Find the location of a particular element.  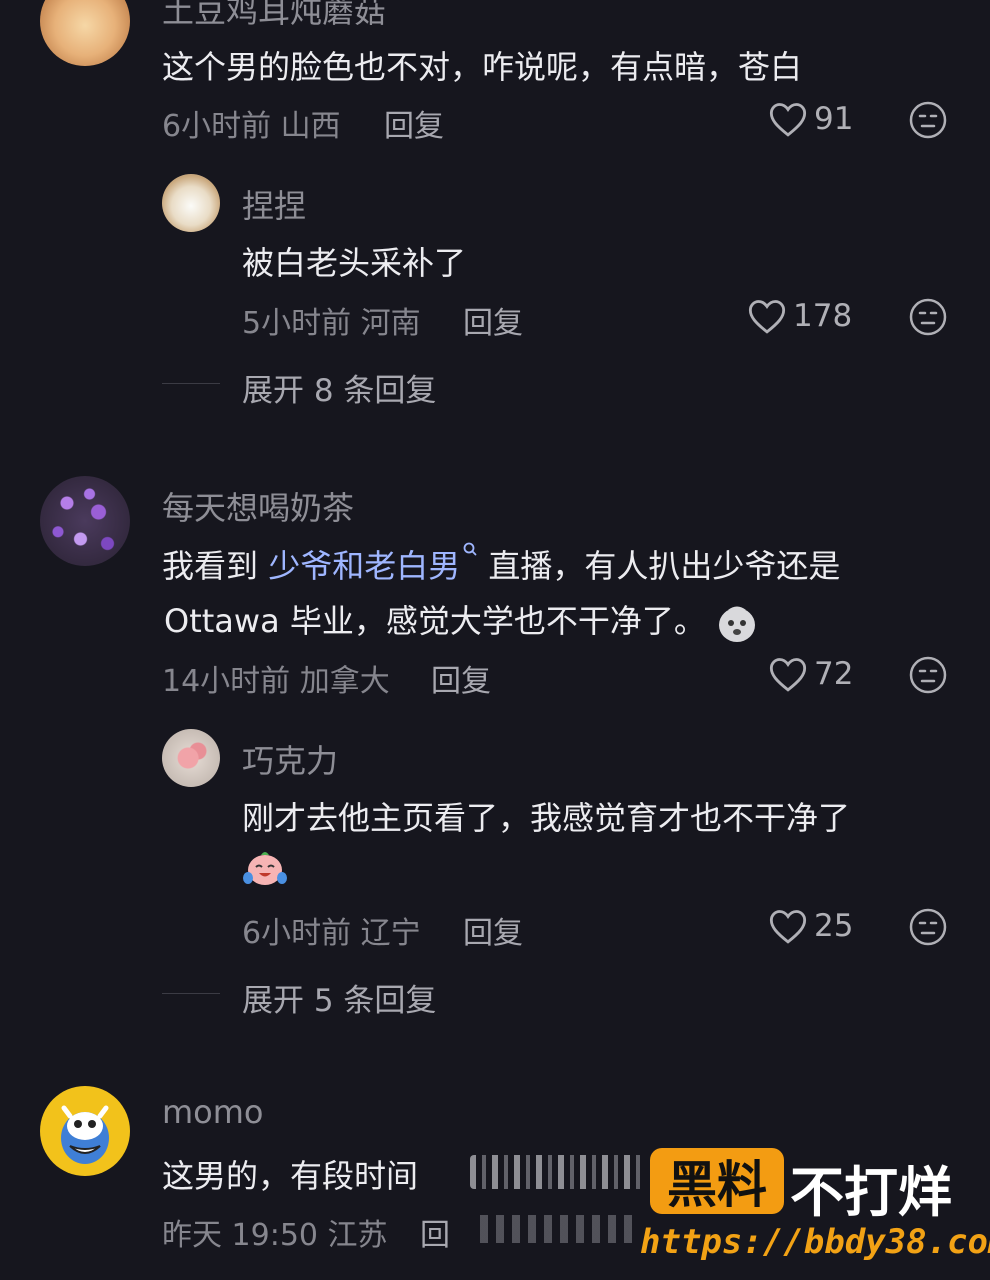

reply-text: 被白老头采补了 is located at coordinates (354, 263).